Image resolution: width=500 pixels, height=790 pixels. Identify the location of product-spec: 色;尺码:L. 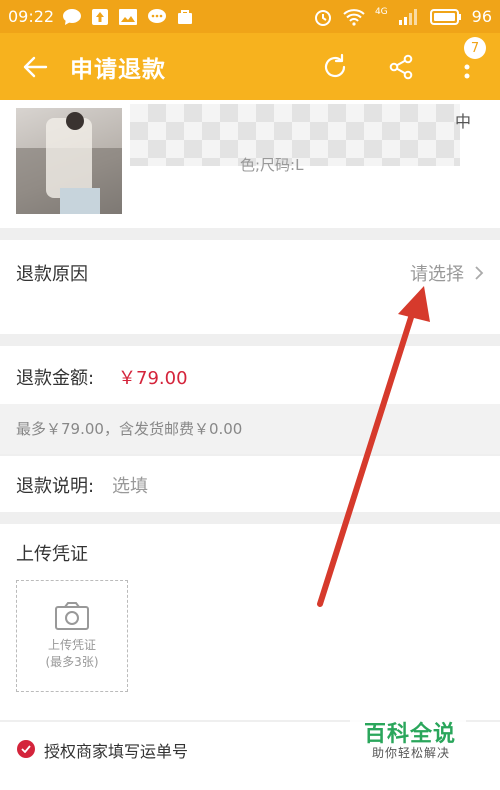
(272, 165).